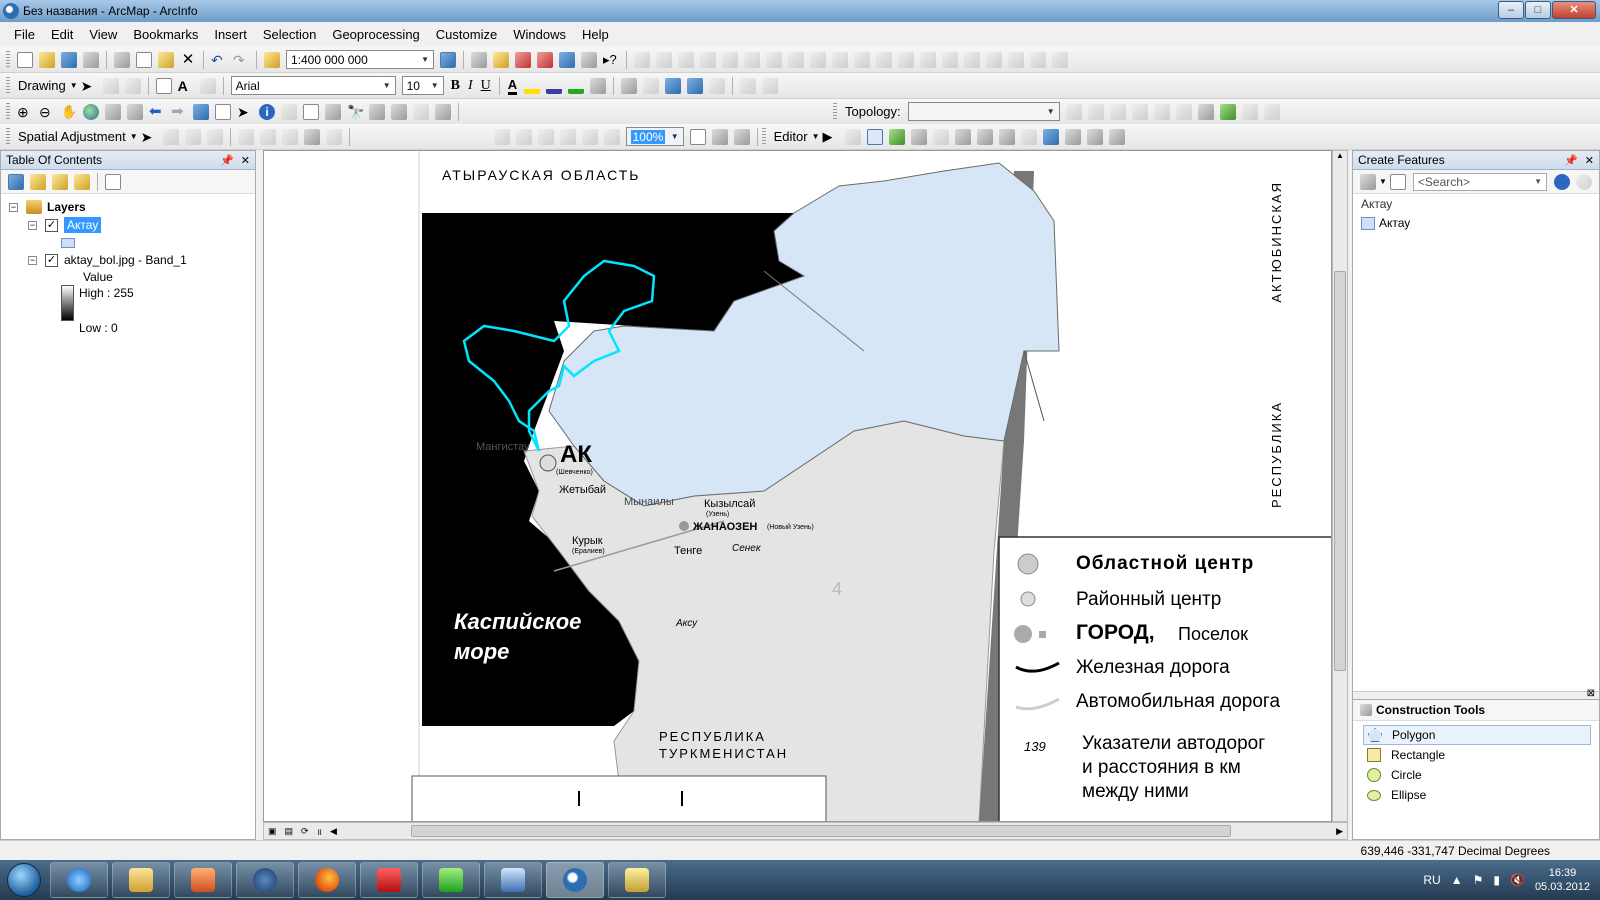  What do you see at coordinates (1397, 181) in the screenshot?
I see `organize-templates-icon` at bounding box center [1397, 181].